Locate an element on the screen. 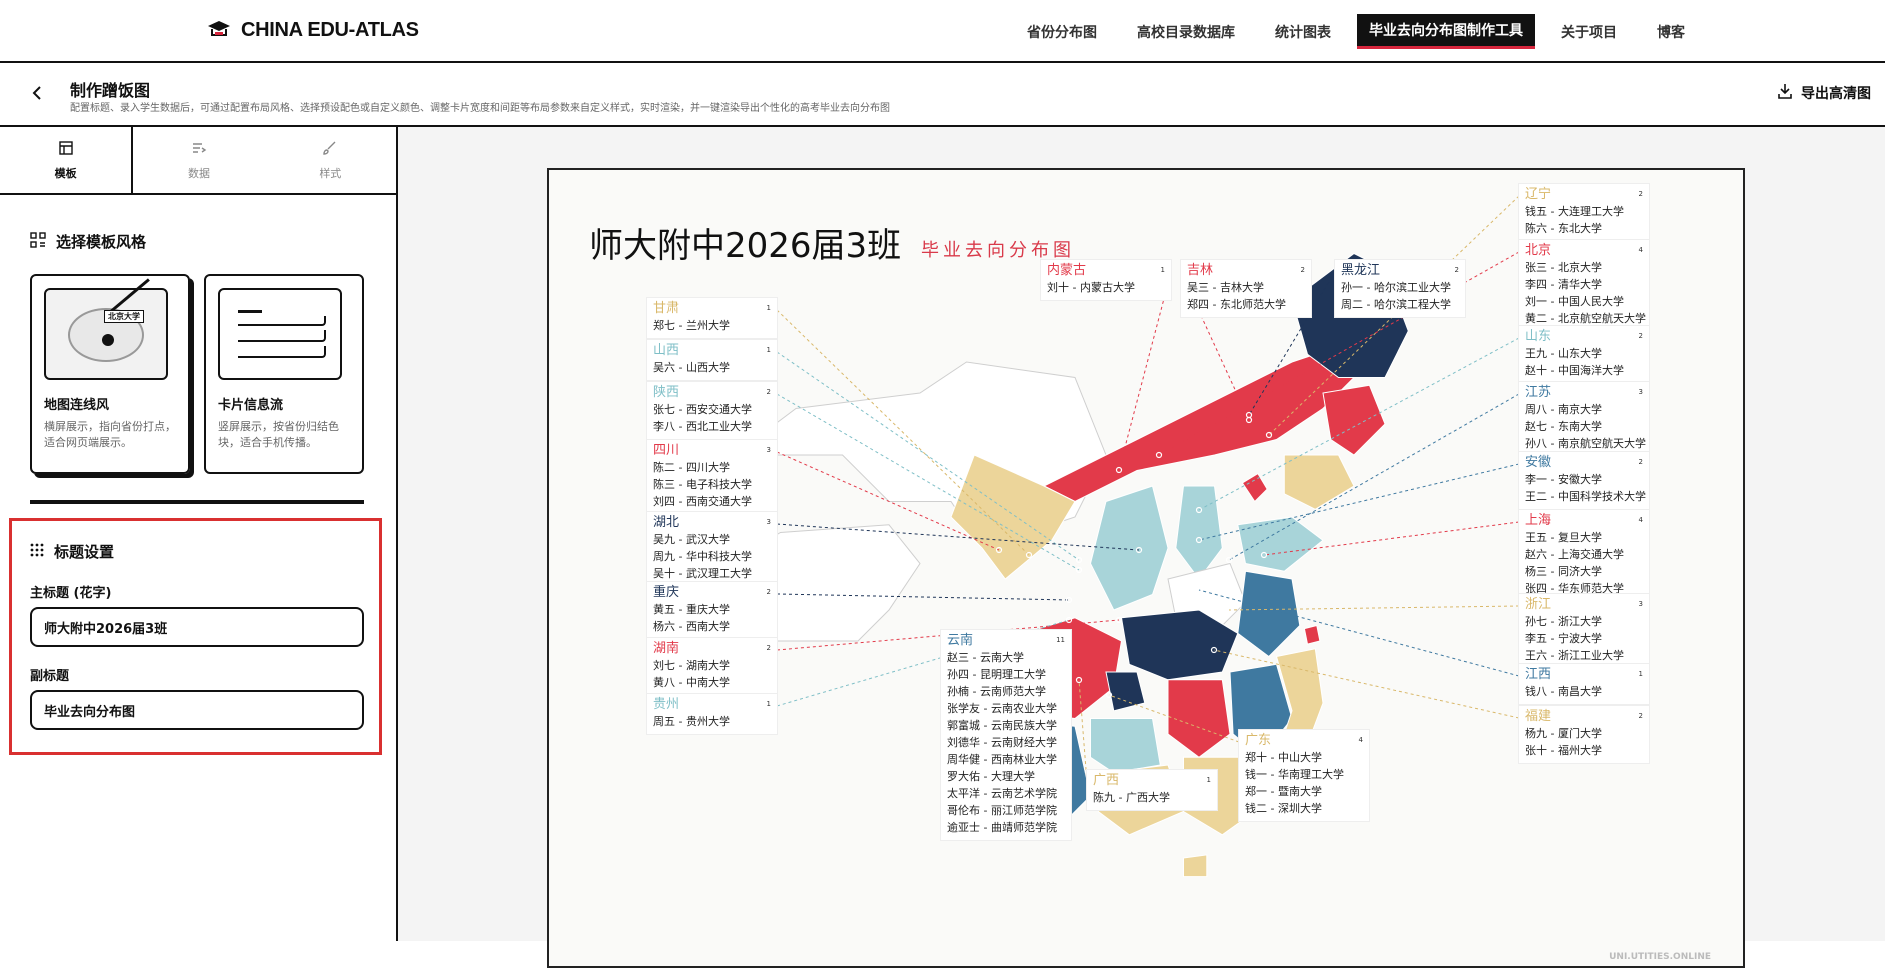 The width and height of the screenshot is (1885, 968). province-card: 湖南 2 刘七 - 湖南大学 黄八 - 中南大学 is located at coordinates (712, 666).